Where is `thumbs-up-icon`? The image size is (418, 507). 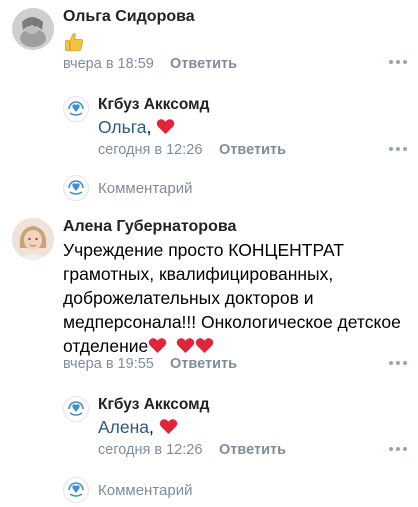 thumbs-up-icon is located at coordinates (74, 42).